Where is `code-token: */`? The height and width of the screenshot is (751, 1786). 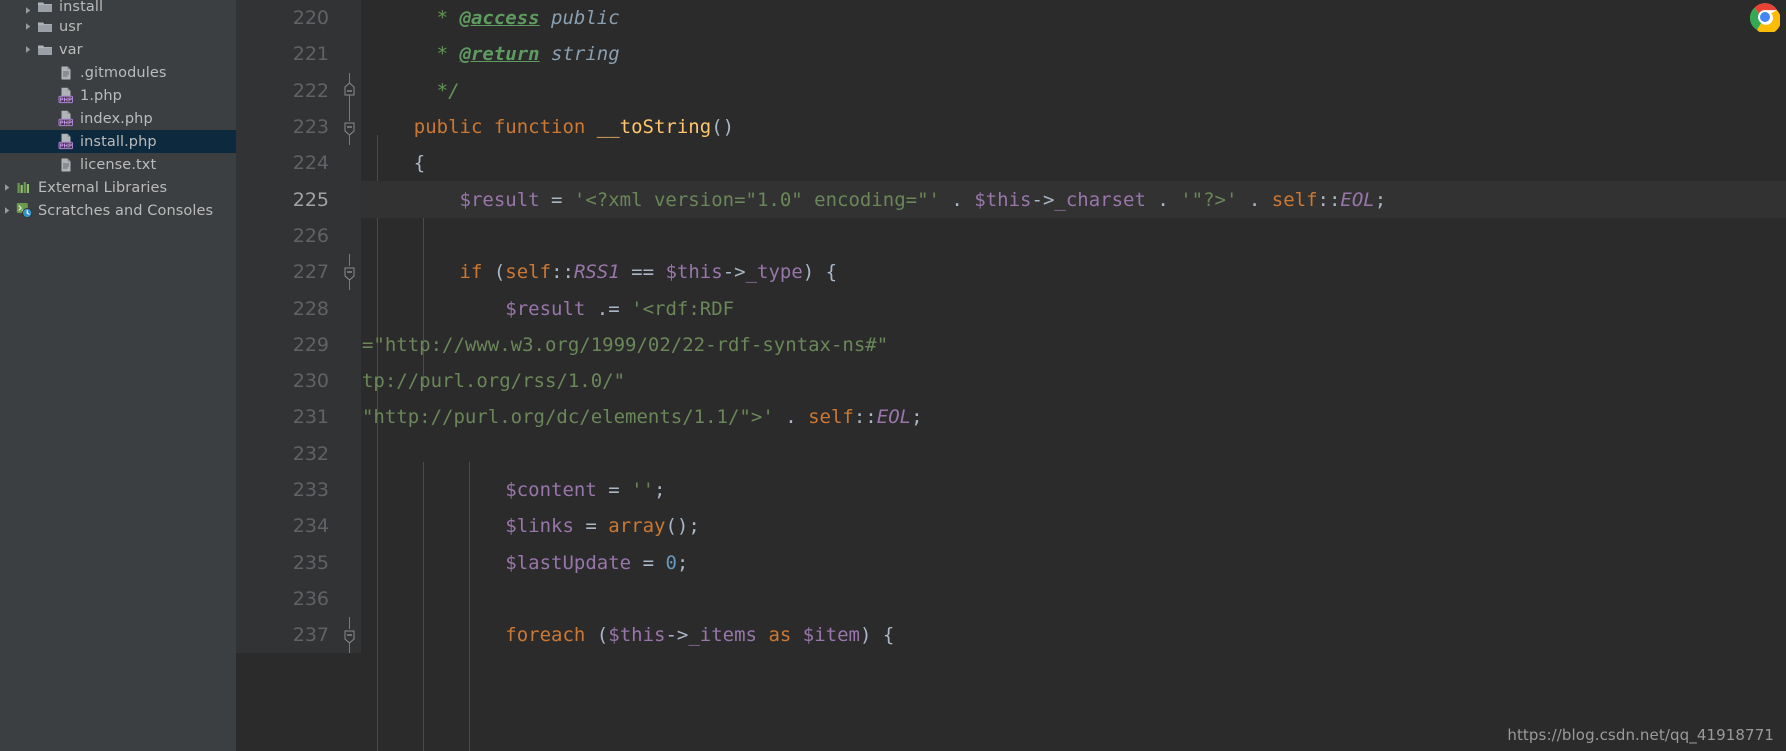 code-token: */ is located at coordinates (414, 90).